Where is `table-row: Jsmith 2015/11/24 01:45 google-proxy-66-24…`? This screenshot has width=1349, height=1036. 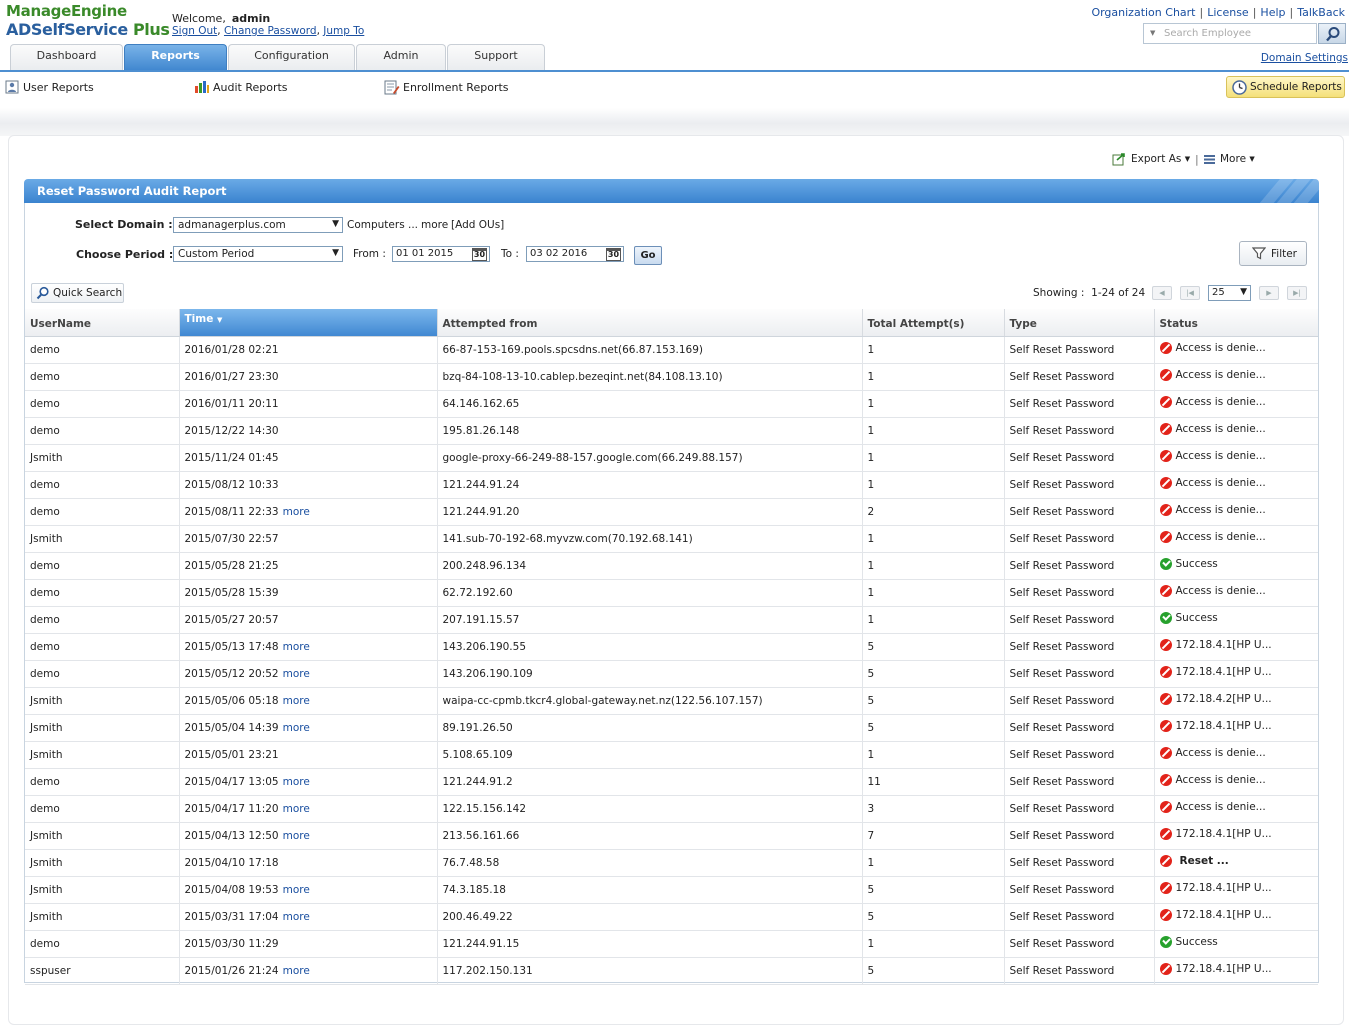
table-row: Jsmith 2015/11/24 01:45 google-proxy-66-24… is located at coordinates (671, 458).